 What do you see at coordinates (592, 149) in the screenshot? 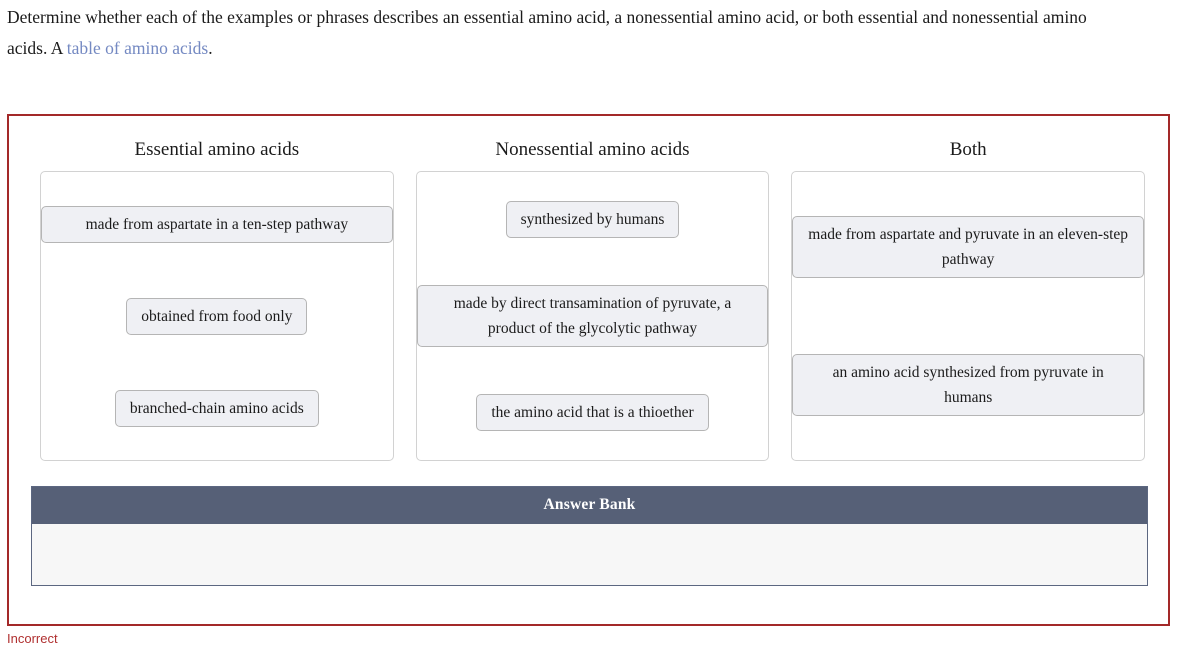
I see `category-header-nonessential: Nonessential amino acids` at bounding box center [592, 149].